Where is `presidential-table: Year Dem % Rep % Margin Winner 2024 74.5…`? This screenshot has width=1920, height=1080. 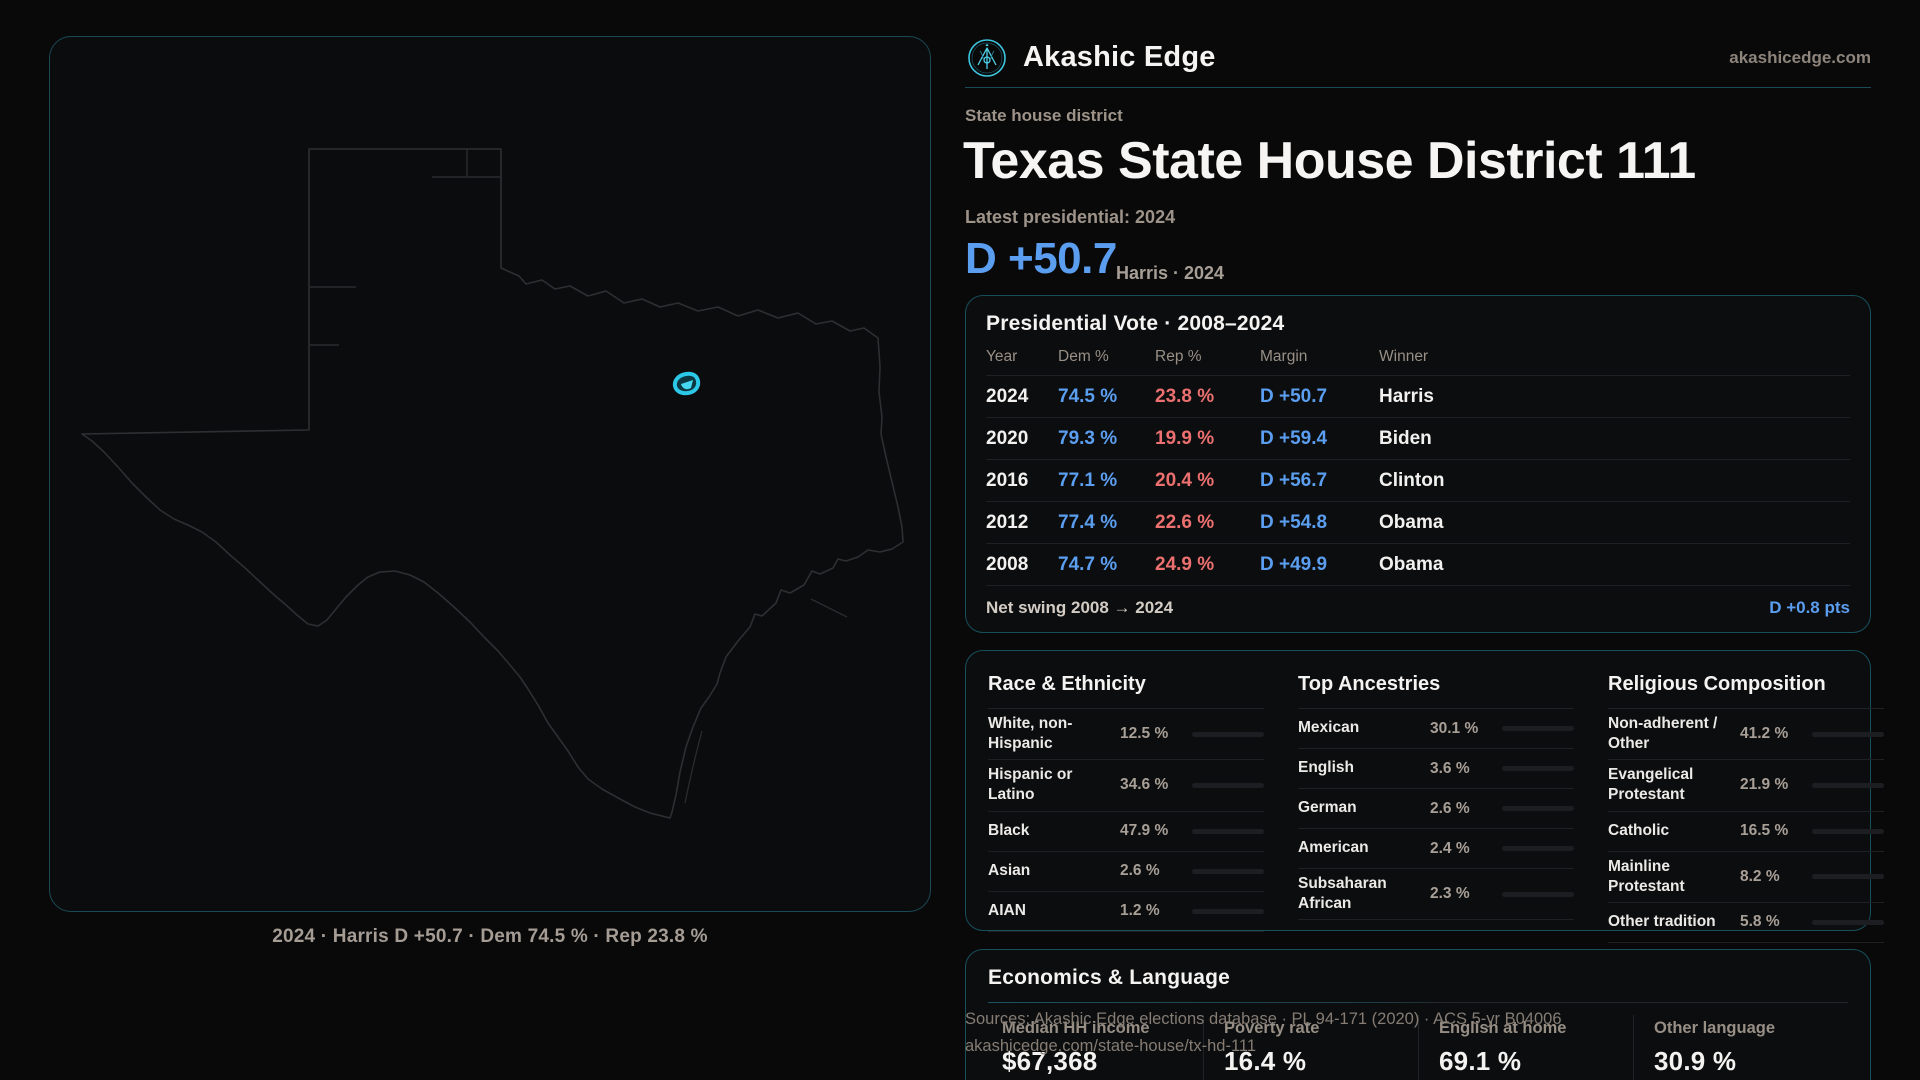
presidential-table: Year Dem % Rep % Margin Winner 2024 74.5… is located at coordinates (1418, 462).